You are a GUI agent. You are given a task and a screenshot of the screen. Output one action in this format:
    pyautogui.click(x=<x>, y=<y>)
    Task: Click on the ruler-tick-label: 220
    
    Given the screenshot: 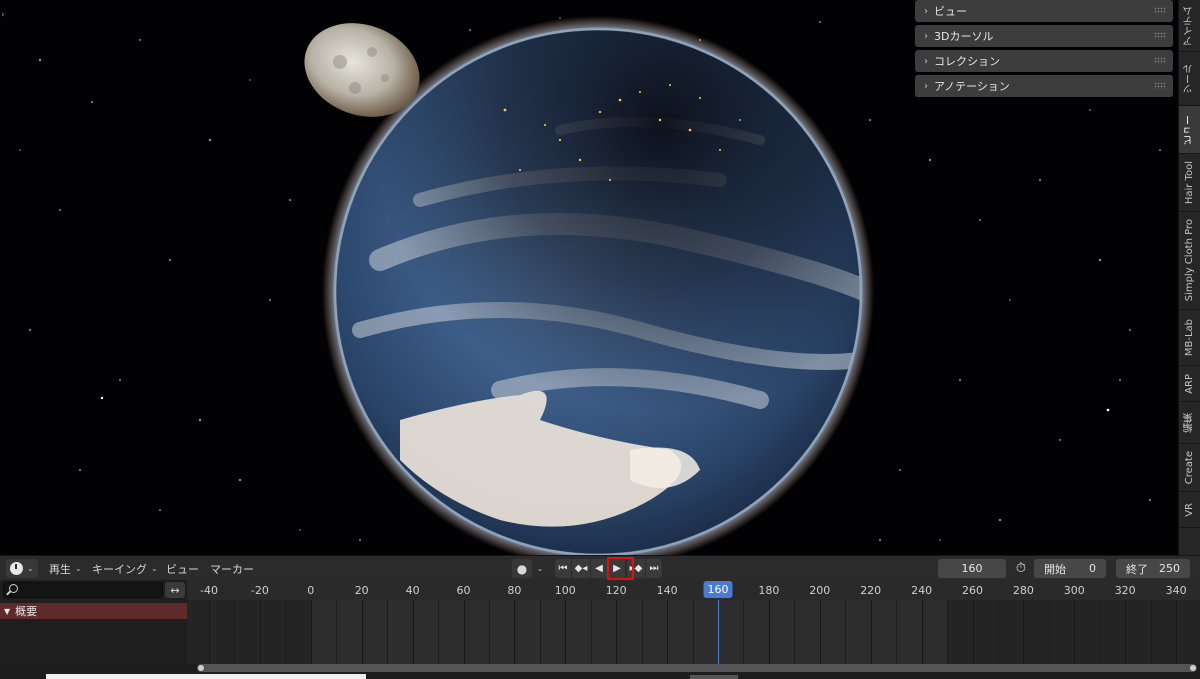 What is the action you would take?
    pyautogui.click(x=871, y=590)
    